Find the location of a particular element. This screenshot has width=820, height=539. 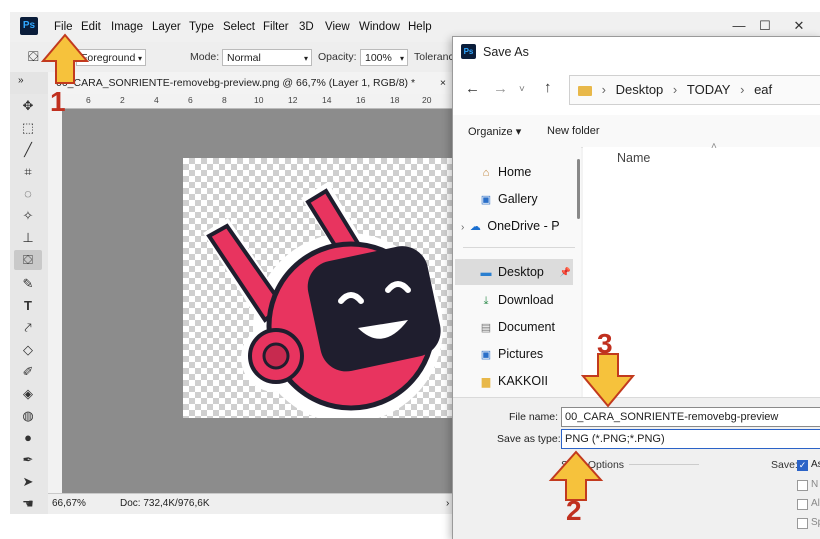

chevron-right-icon: › is located at coordinates (462, 227).